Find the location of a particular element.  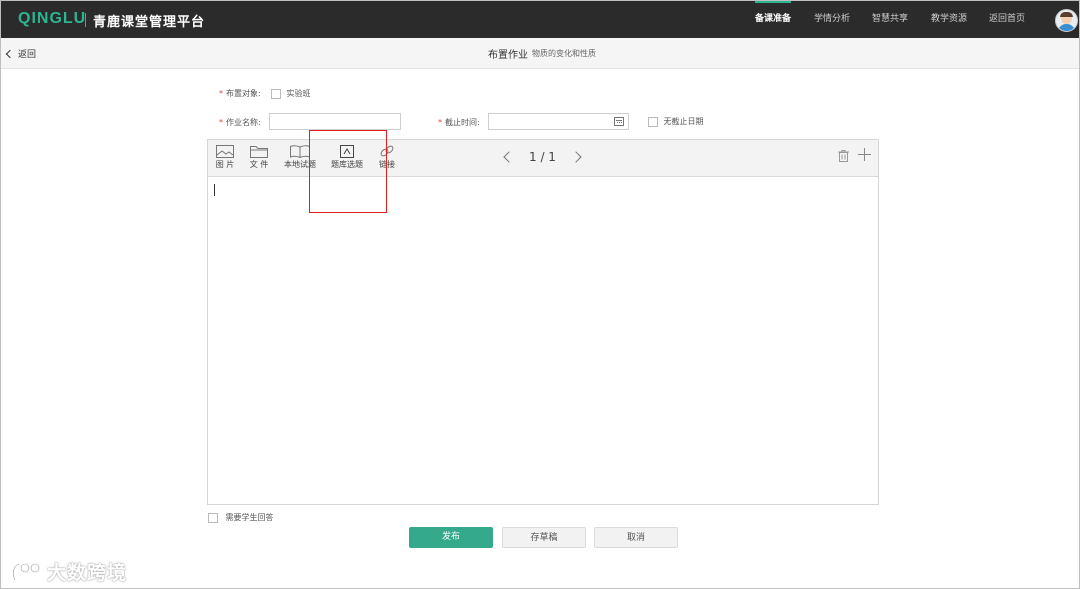

deadline-label: 截止时间: is located at coordinates (462, 122).